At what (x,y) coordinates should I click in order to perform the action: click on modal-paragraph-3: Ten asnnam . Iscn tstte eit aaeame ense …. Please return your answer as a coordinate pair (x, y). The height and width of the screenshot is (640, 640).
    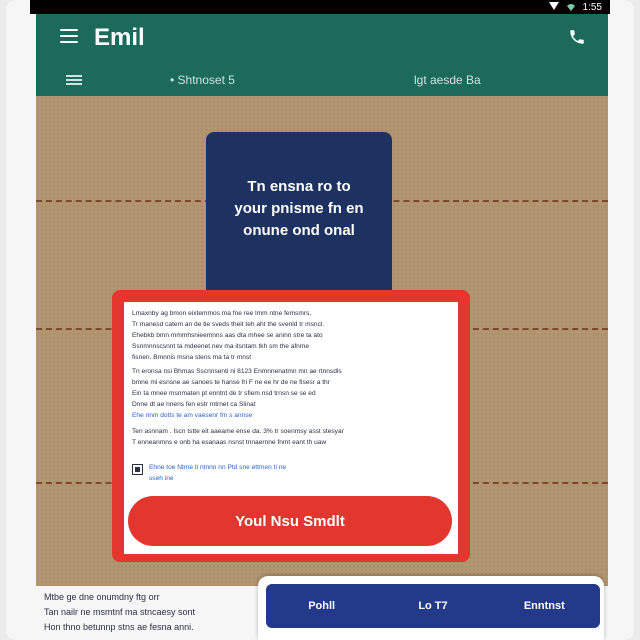
    Looking at the image, I should click on (290, 437).